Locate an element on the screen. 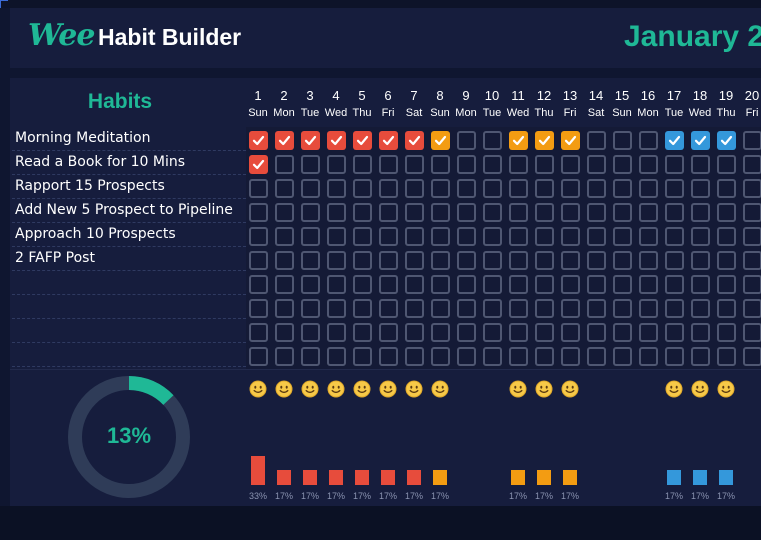  habit-row: Morning Meditation is located at coordinates (129, 139).